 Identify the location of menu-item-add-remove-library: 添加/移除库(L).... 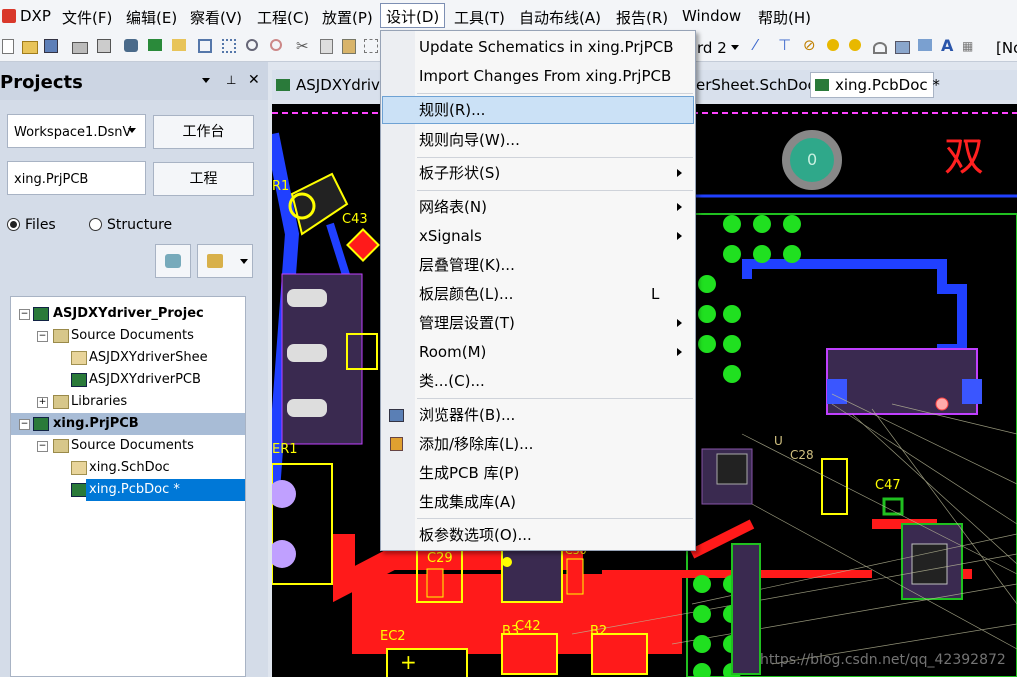
(476, 444).